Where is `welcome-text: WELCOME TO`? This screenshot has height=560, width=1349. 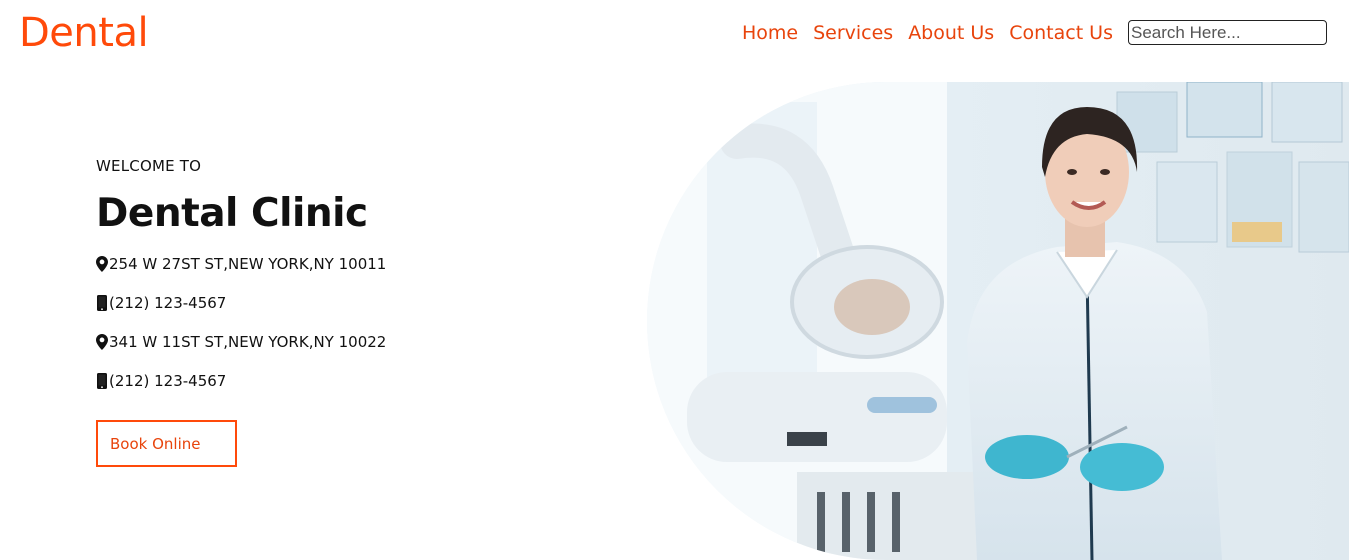 welcome-text: WELCOME TO is located at coordinates (149, 166).